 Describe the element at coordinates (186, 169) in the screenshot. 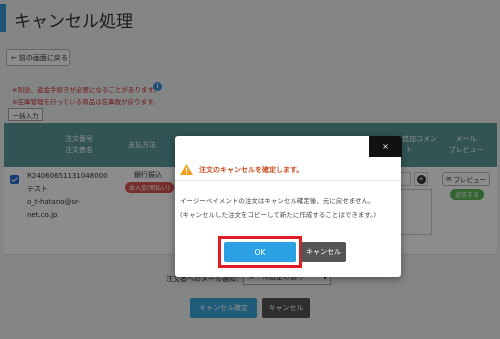

I see `warning-icon` at that location.